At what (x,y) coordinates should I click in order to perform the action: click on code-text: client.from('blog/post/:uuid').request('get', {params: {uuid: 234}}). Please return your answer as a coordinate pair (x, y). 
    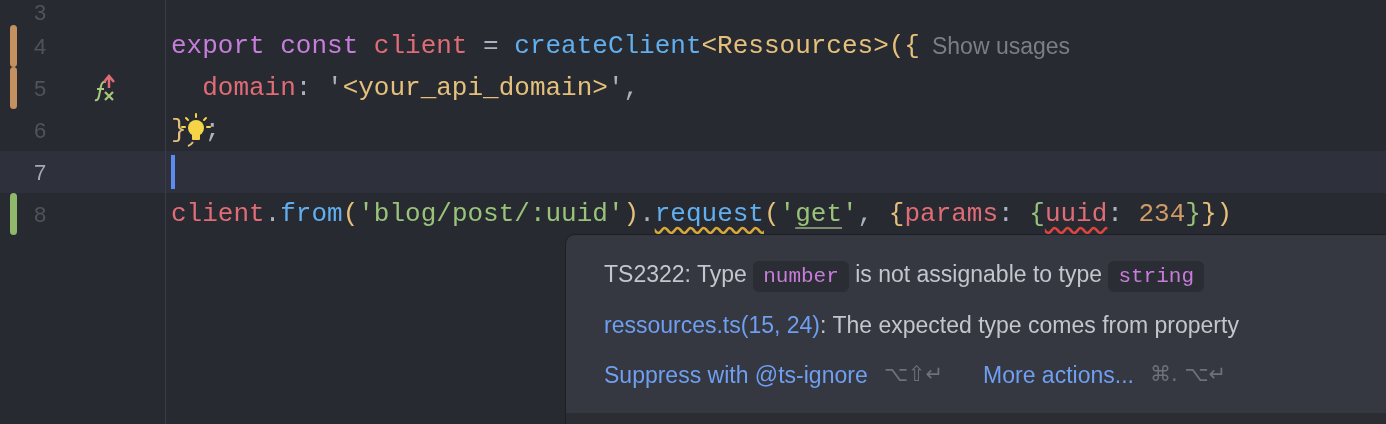
    Looking at the image, I should click on (702, 214).